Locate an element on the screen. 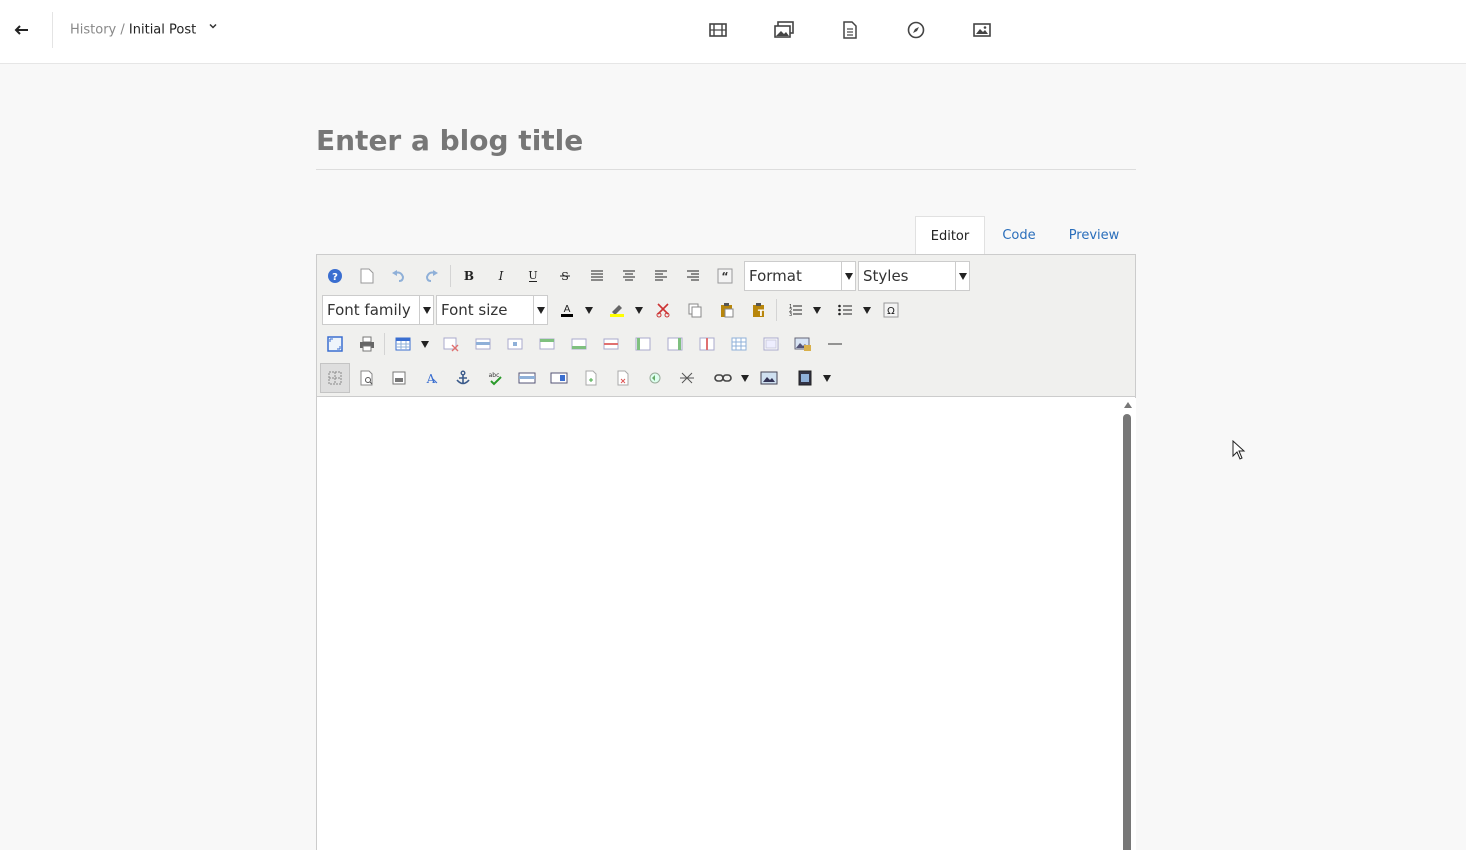  paste-text-icon: T is located at coordinates (759, 310).